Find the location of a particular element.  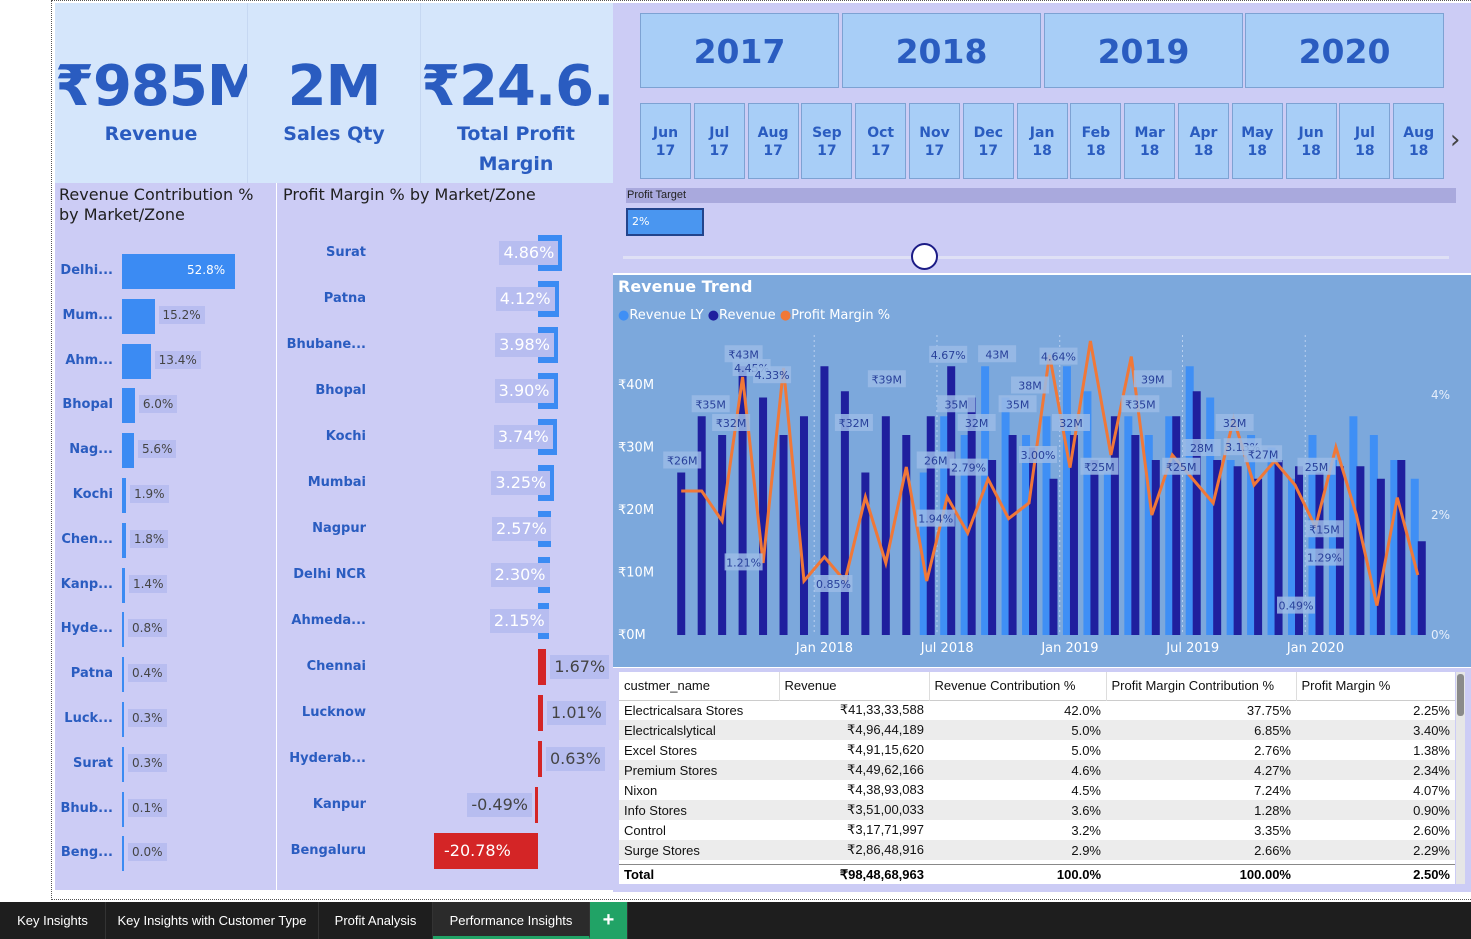

month-slicer-item: Jan 18 is located at coordinates (1042, 141).